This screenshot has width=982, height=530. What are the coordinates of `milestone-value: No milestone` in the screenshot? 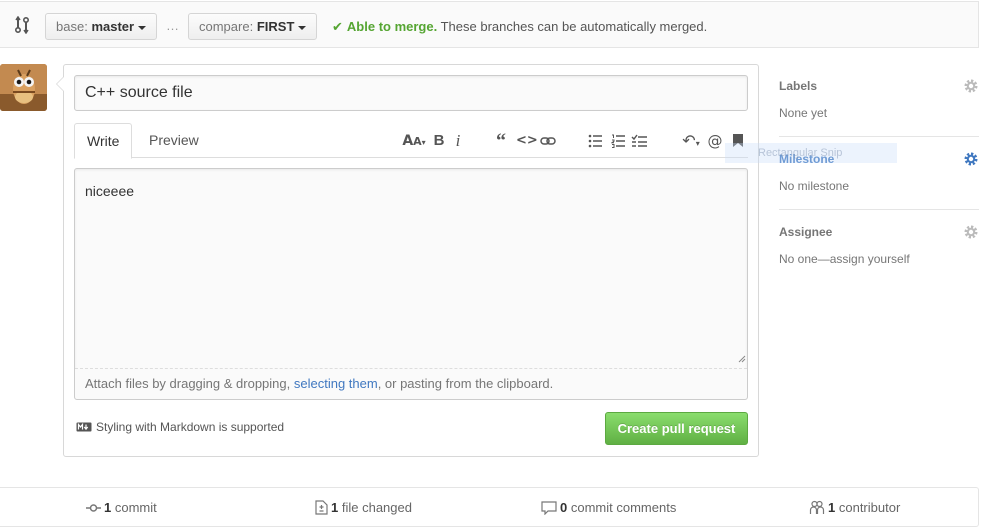 It's located at (814, 186).